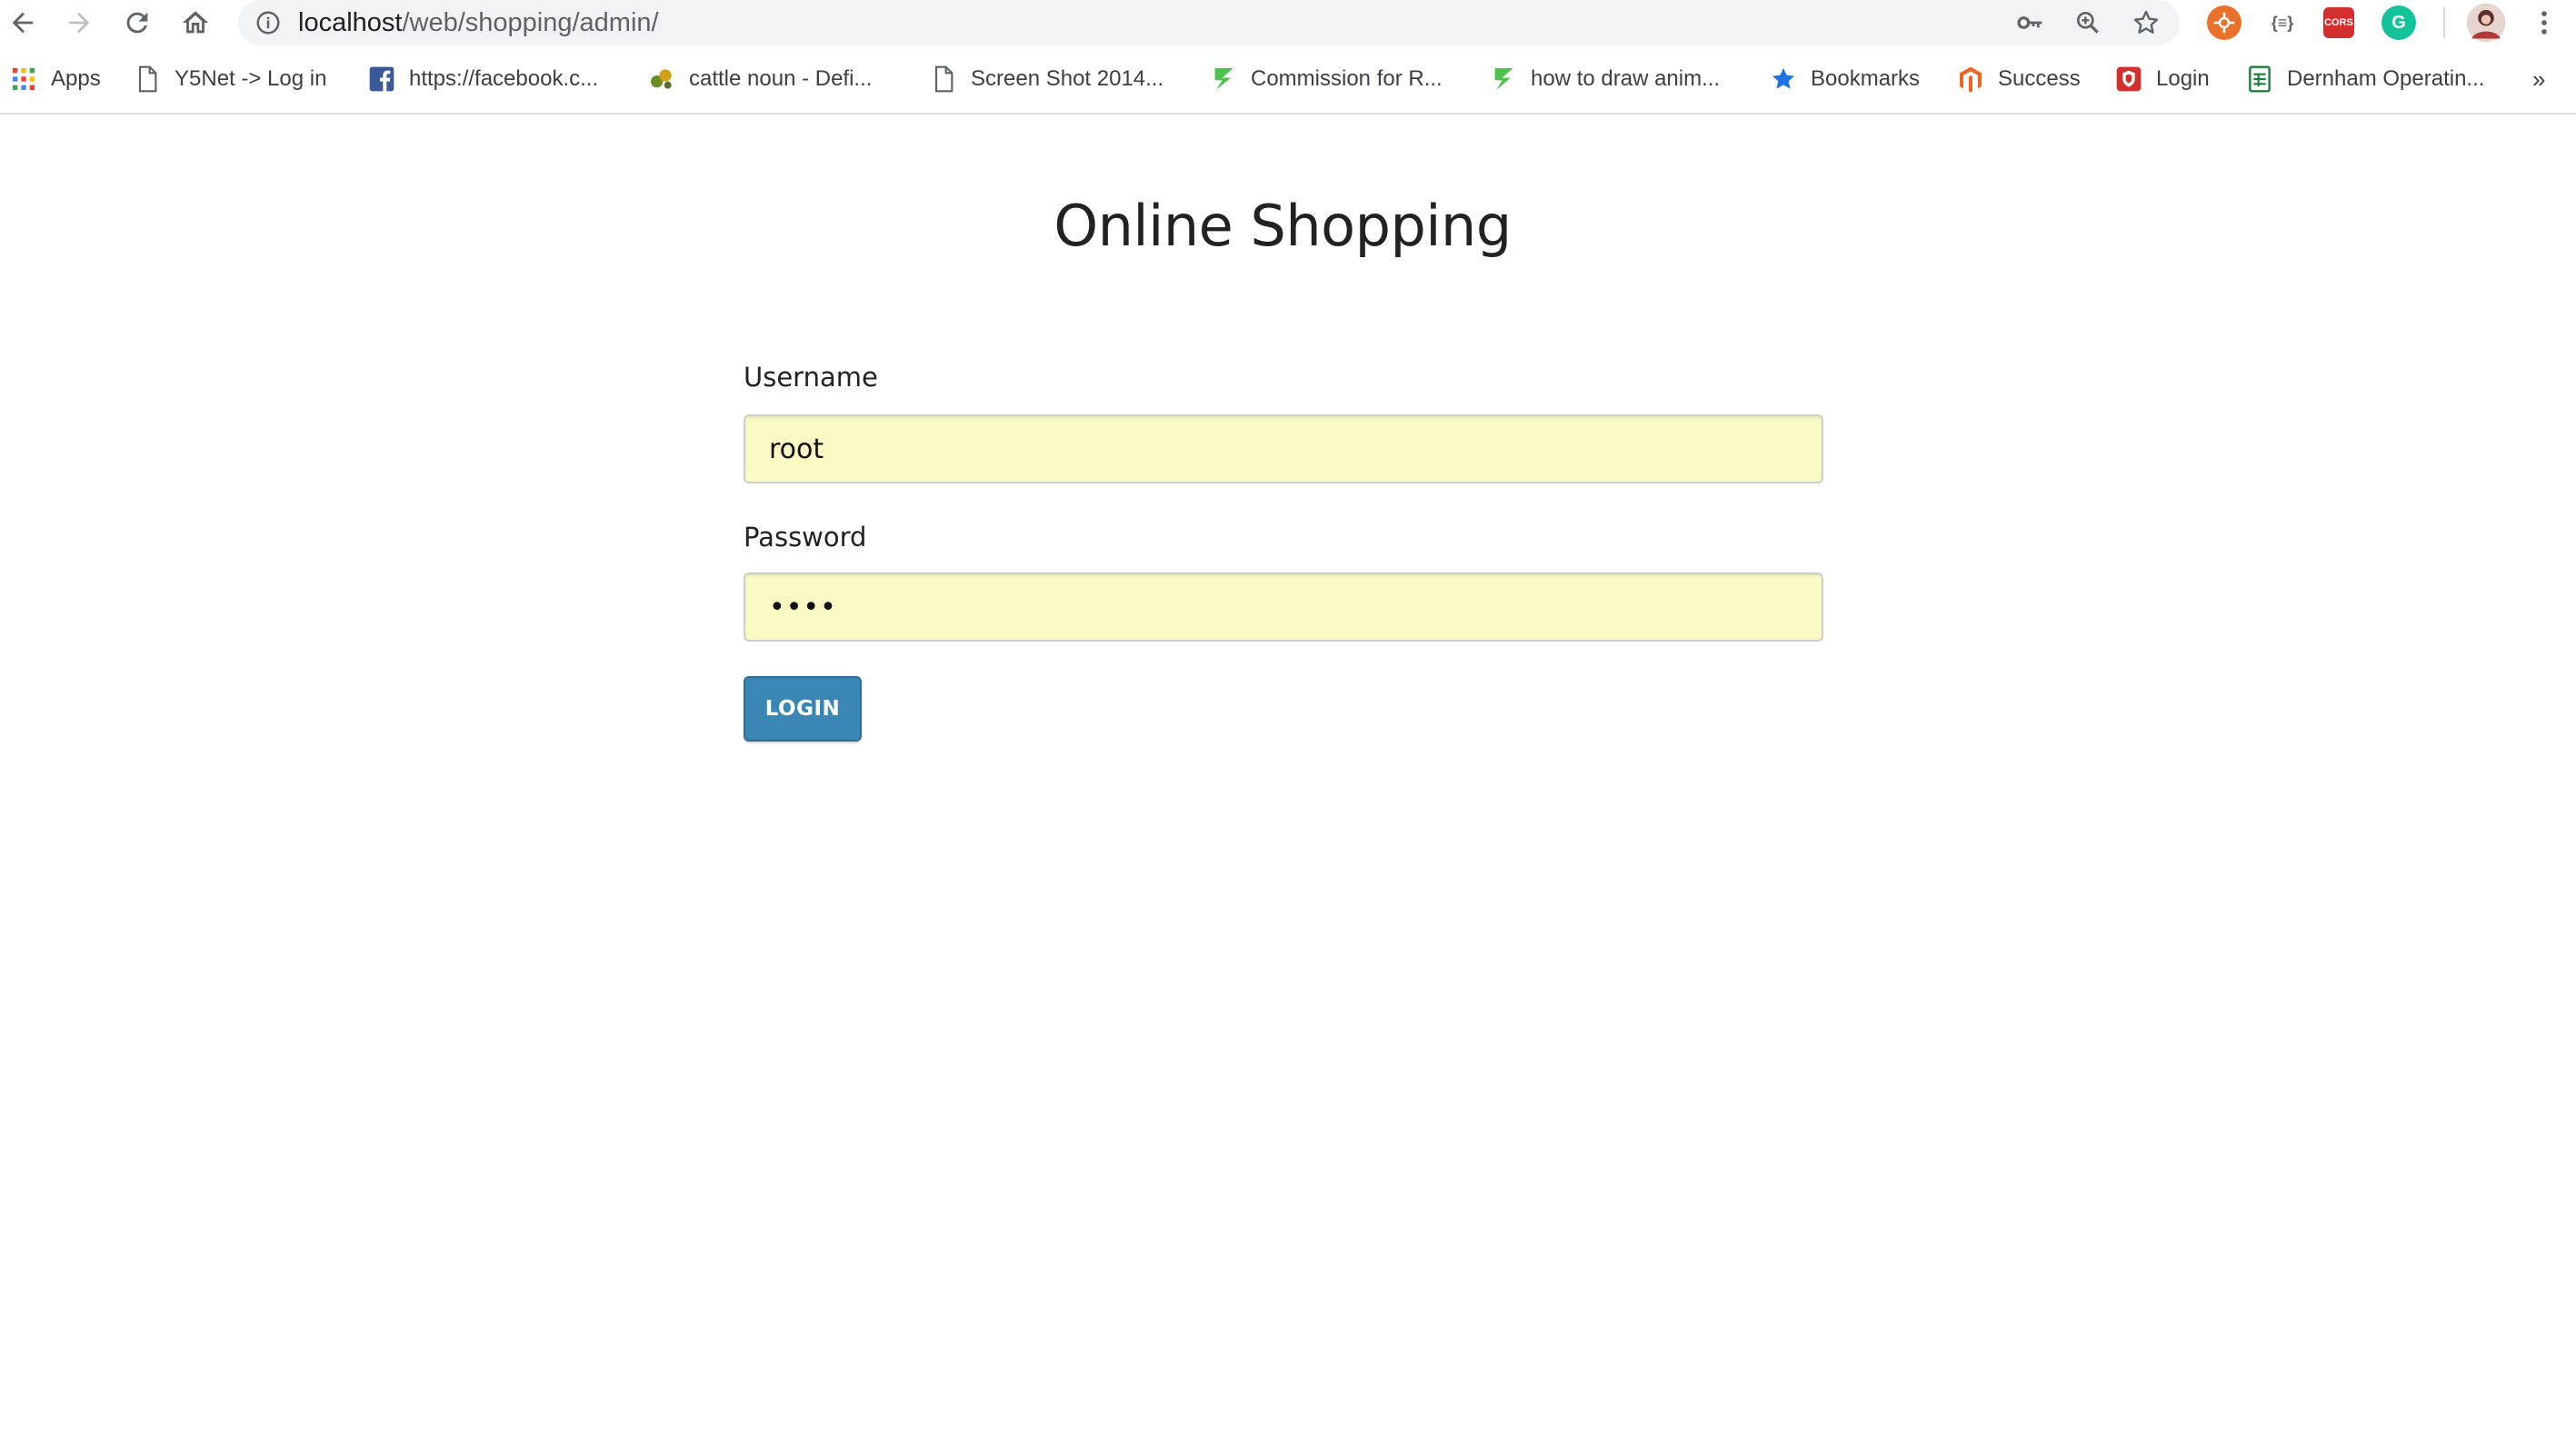 The image size is (2576, 1434). What do you see at coordinates (79, 22) in the screenshot?
I see `forward-arrow-icon` at bounding box center [79, 22].